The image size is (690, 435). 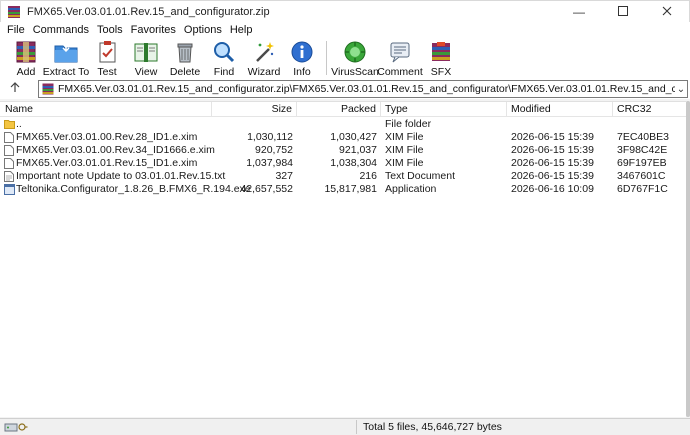 I want to click on extract-to-button: Extract To, so click(x=66, y=58).